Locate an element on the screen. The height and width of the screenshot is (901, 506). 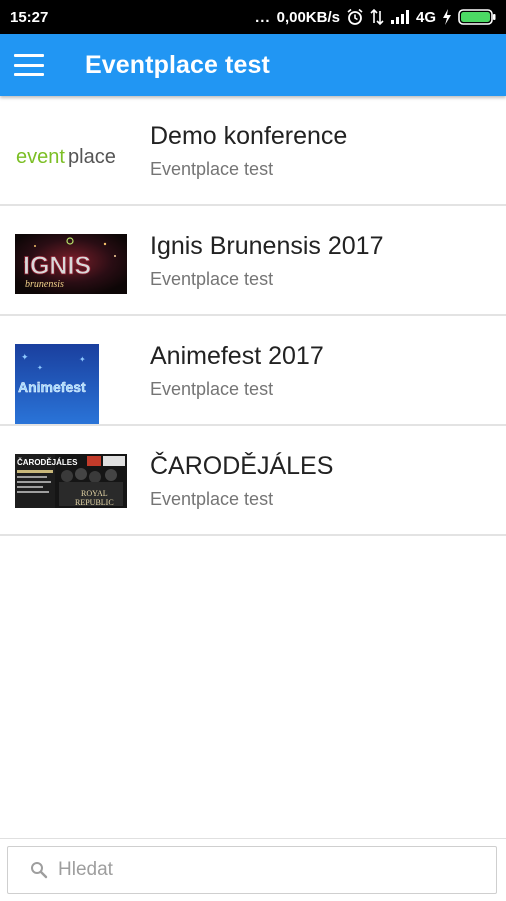
charging-icon is located at coordinates (447, 17).